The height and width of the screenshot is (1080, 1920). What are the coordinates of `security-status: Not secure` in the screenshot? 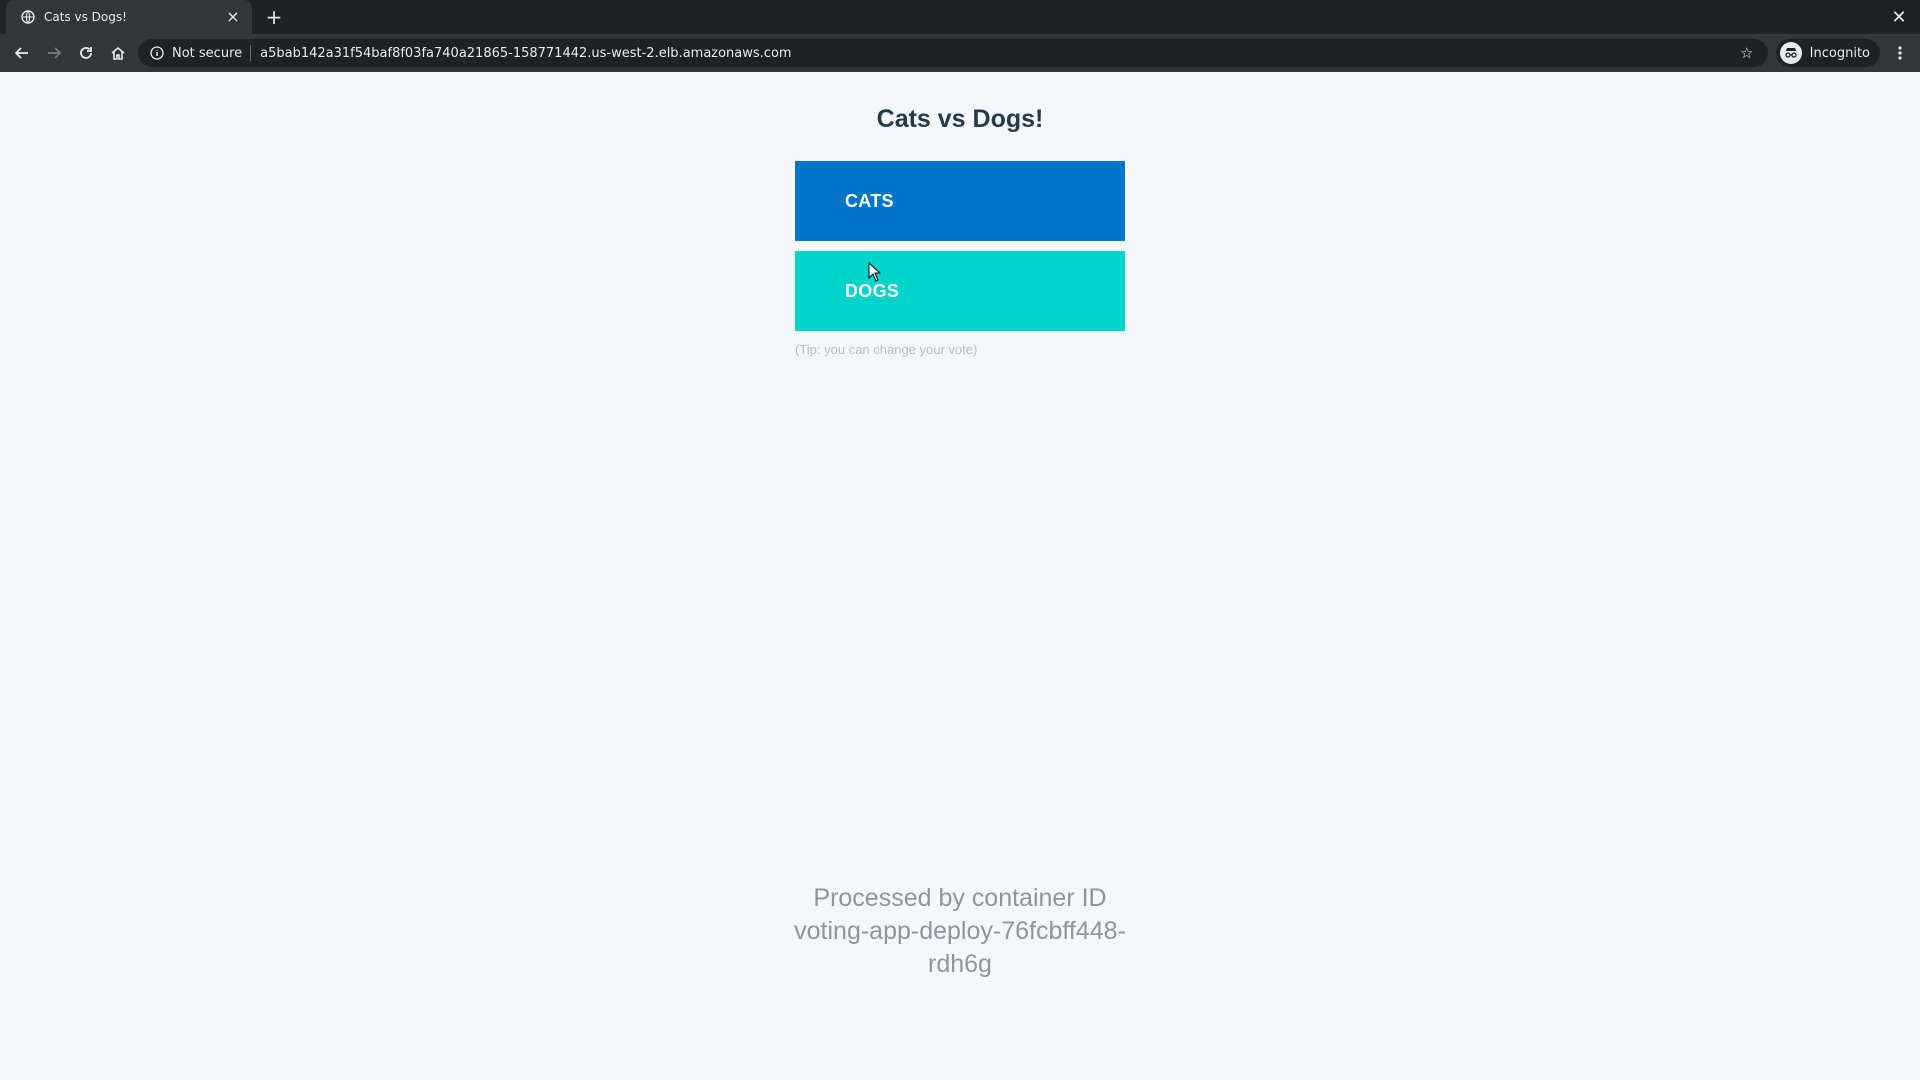 It's located at (207, 53).